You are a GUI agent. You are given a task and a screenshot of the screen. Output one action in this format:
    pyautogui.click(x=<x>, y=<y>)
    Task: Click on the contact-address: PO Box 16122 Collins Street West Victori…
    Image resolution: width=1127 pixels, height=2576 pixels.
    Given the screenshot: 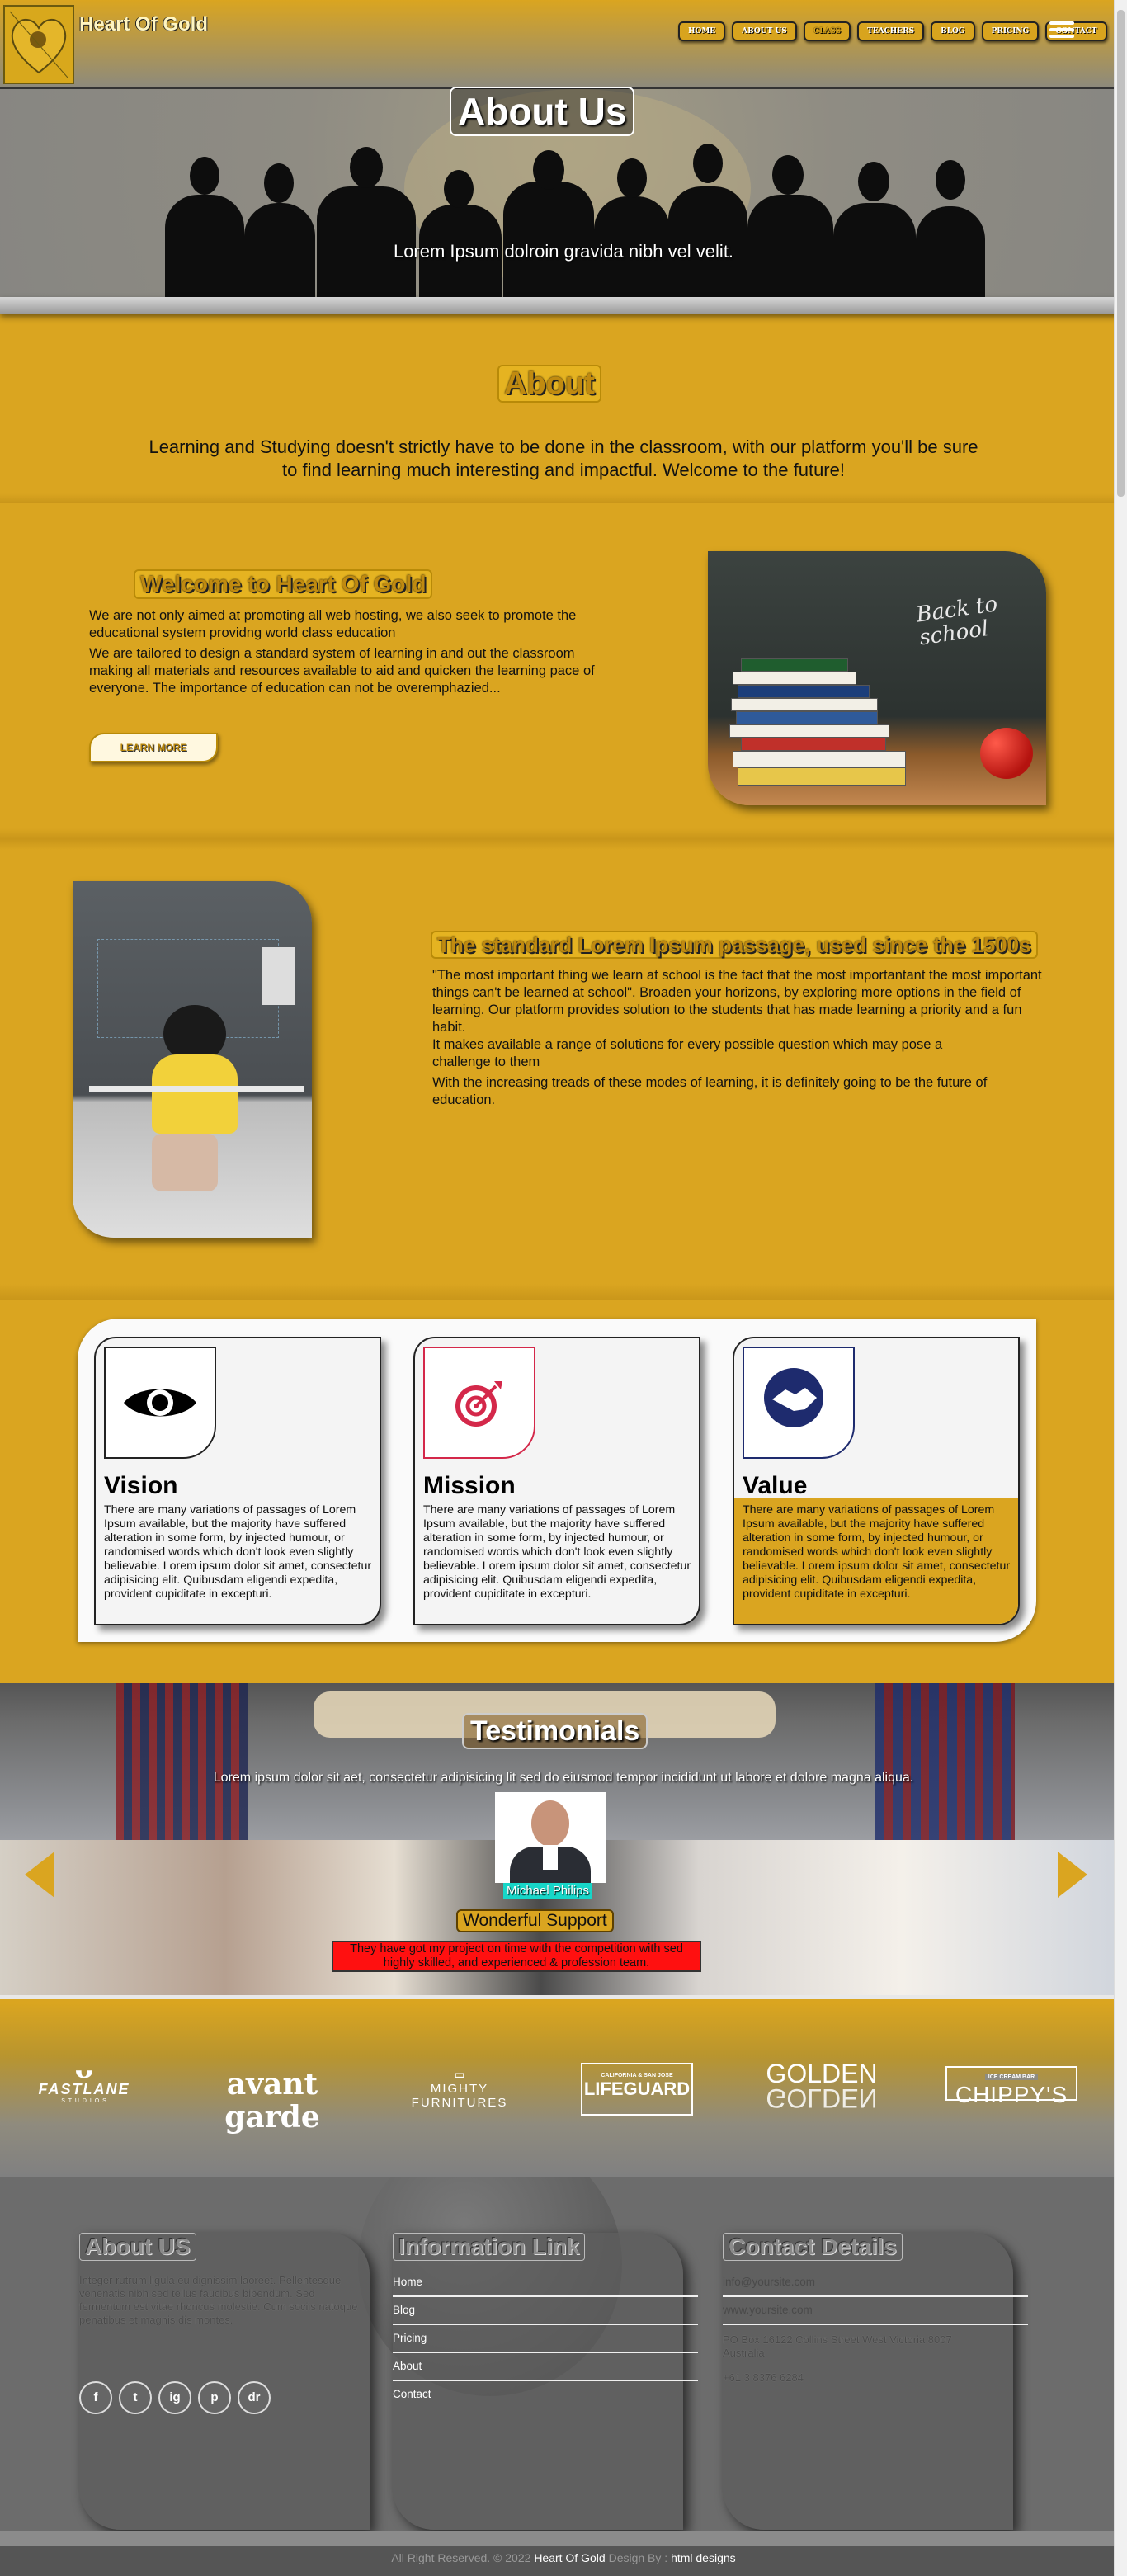 What is the action you would take?
    pyautogui.click(x=837, y=2346)
    